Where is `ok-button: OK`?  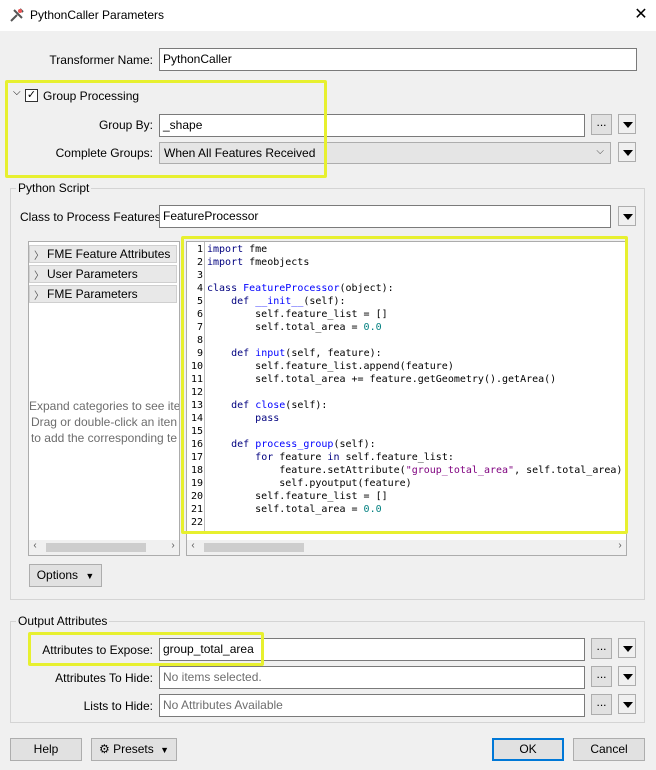 ok-button: OK is located at coordinates (528, 749).